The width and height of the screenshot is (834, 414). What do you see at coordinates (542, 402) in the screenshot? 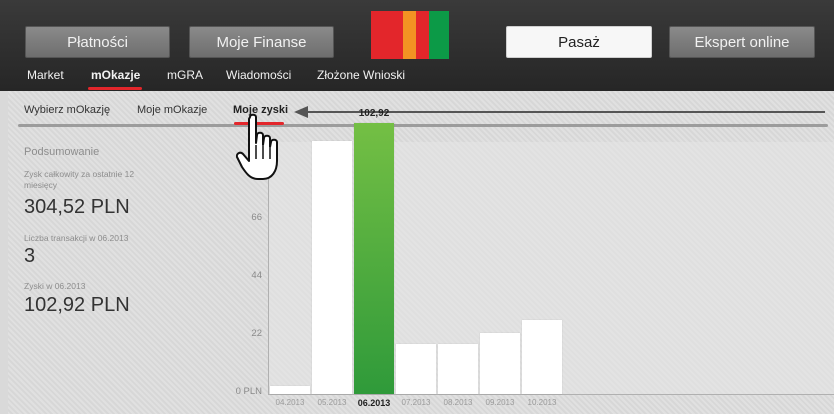
I see `x-tick-label: 10.2013` at bounding box center [542, 402].